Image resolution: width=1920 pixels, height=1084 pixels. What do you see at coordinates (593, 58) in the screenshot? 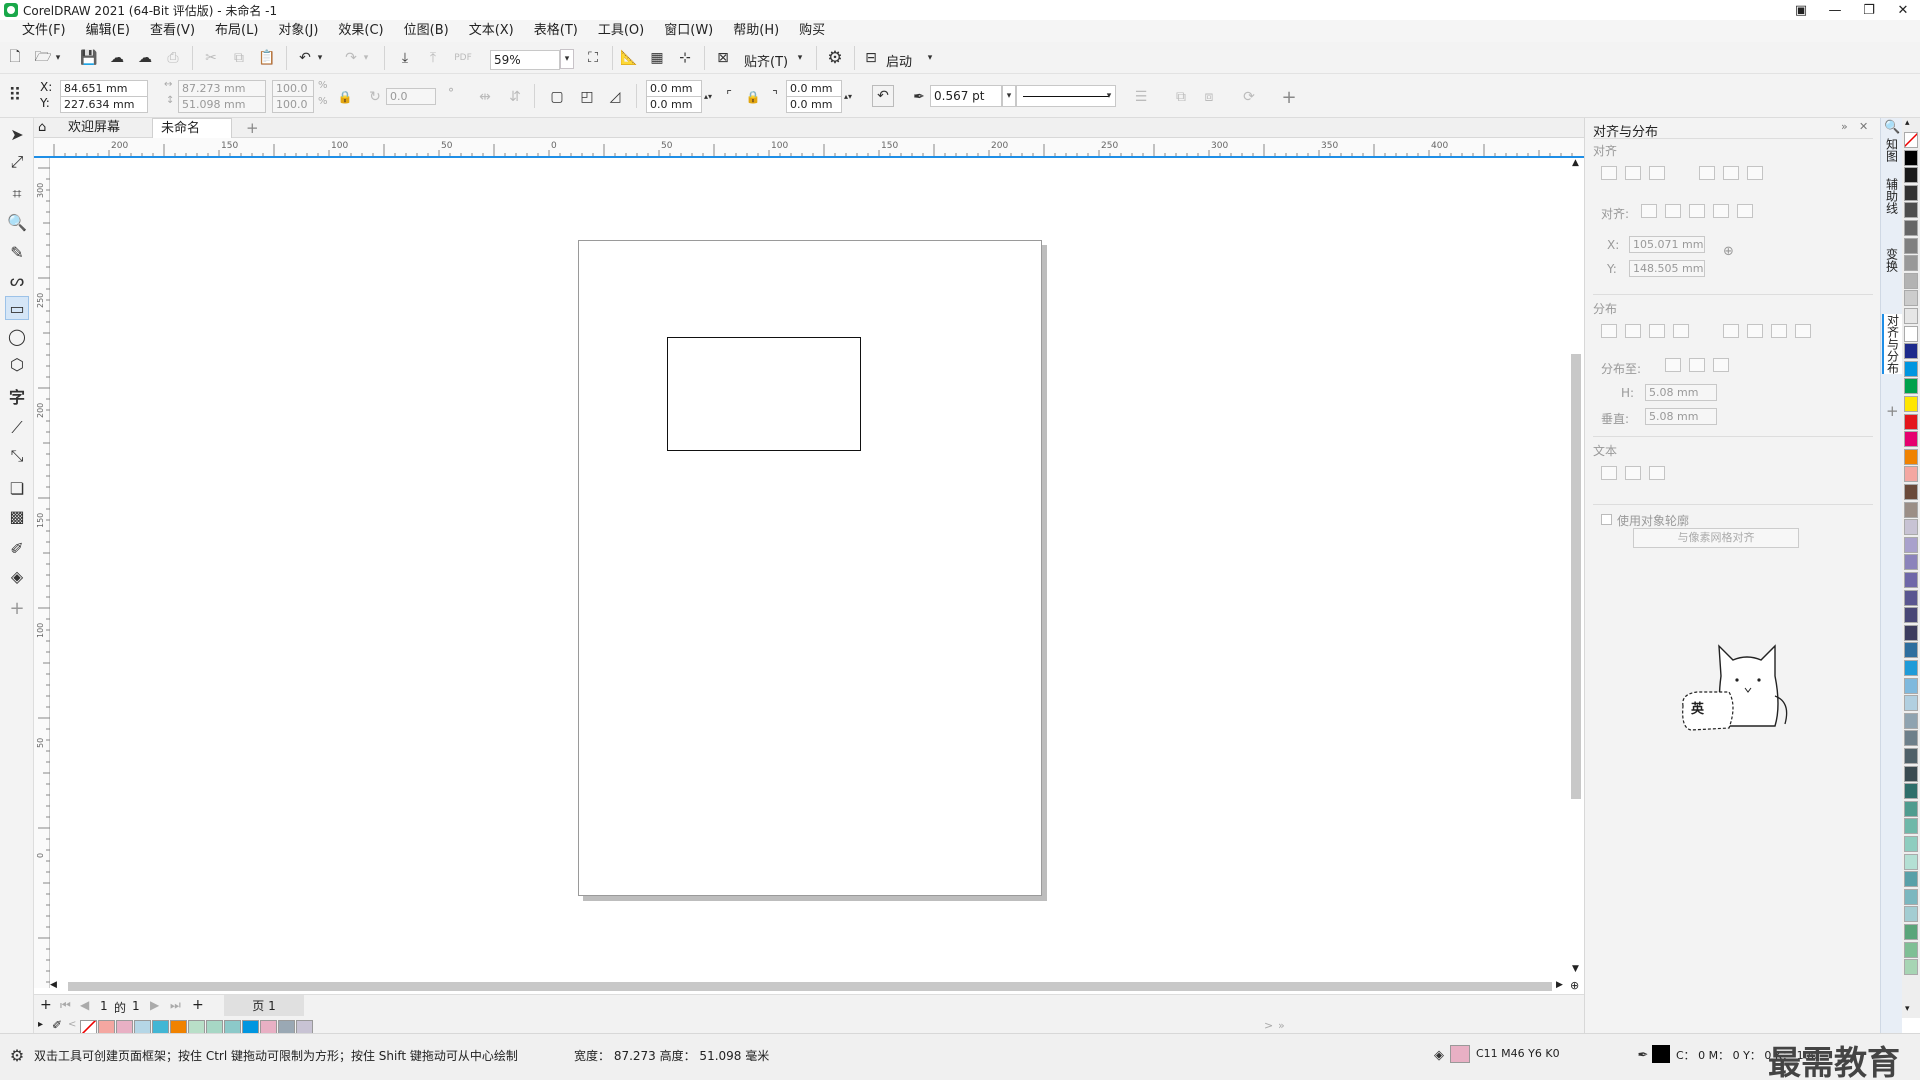
I see `full-screen-icon: ⛶` at bounding box center [593, 58].